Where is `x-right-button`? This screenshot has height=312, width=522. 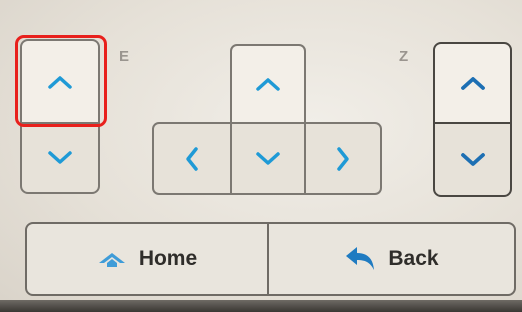
x-right-button is located at coordinates (343, 158).